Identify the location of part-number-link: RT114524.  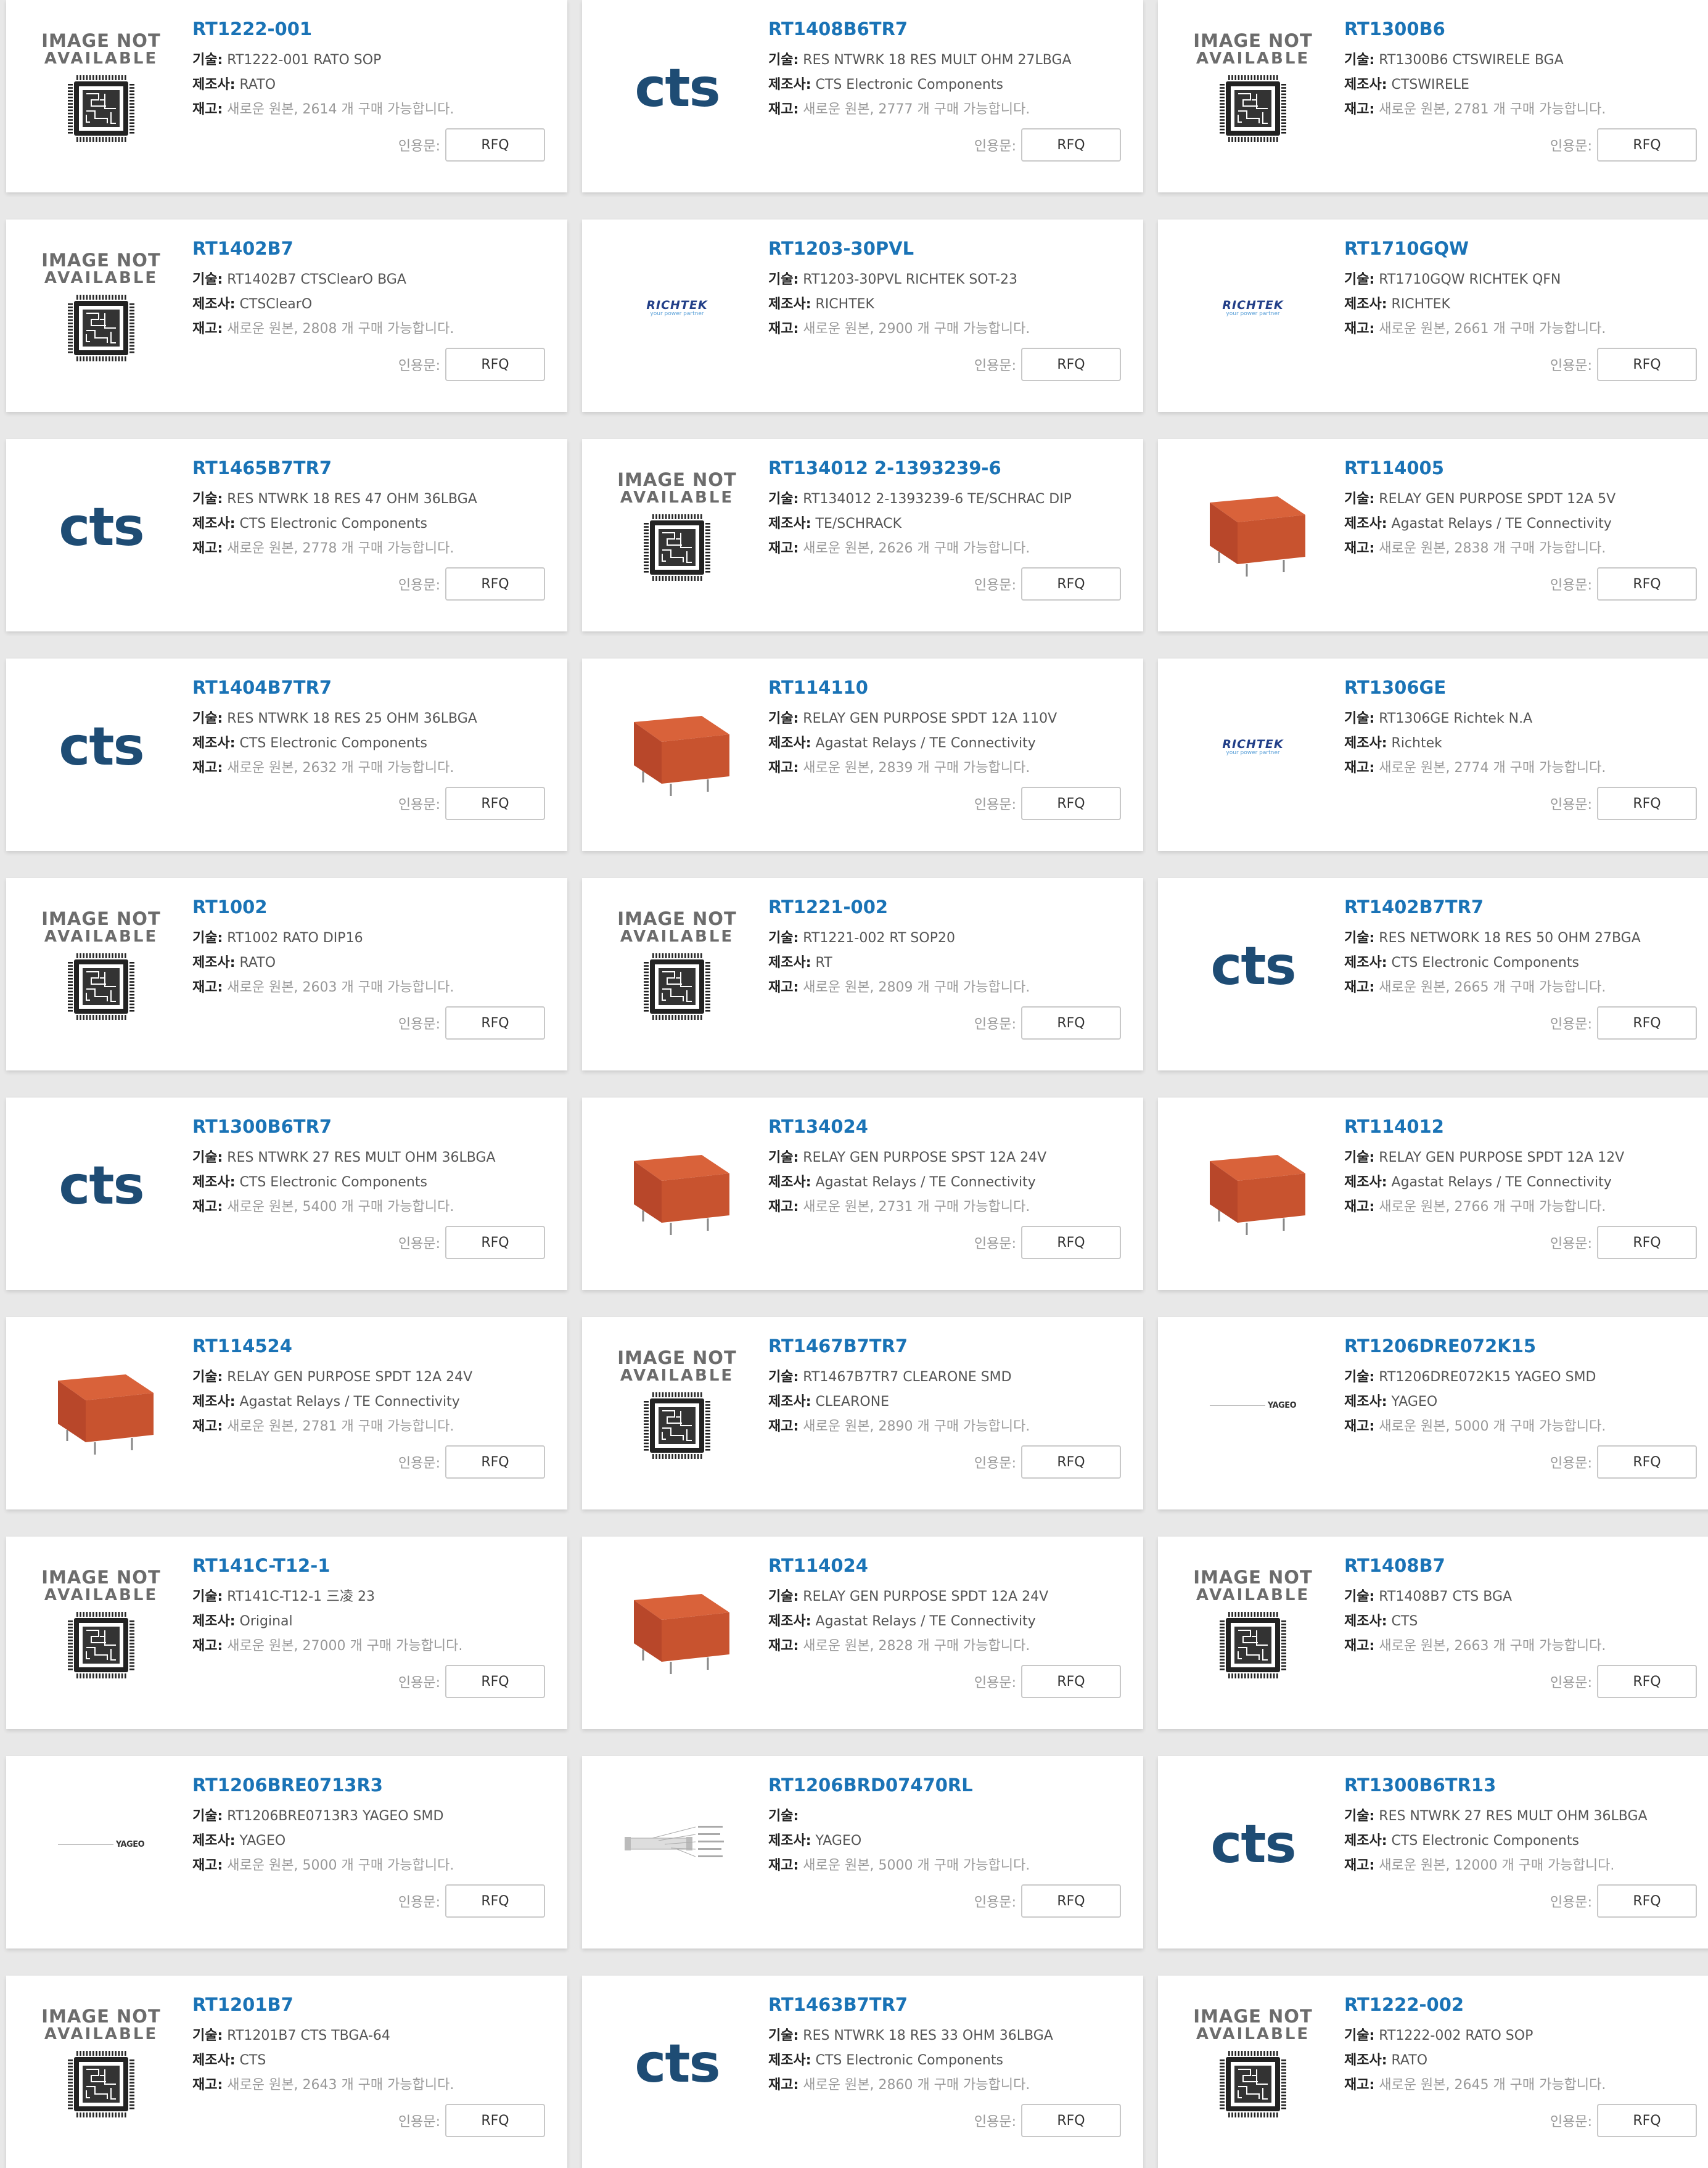
(368, 1346).